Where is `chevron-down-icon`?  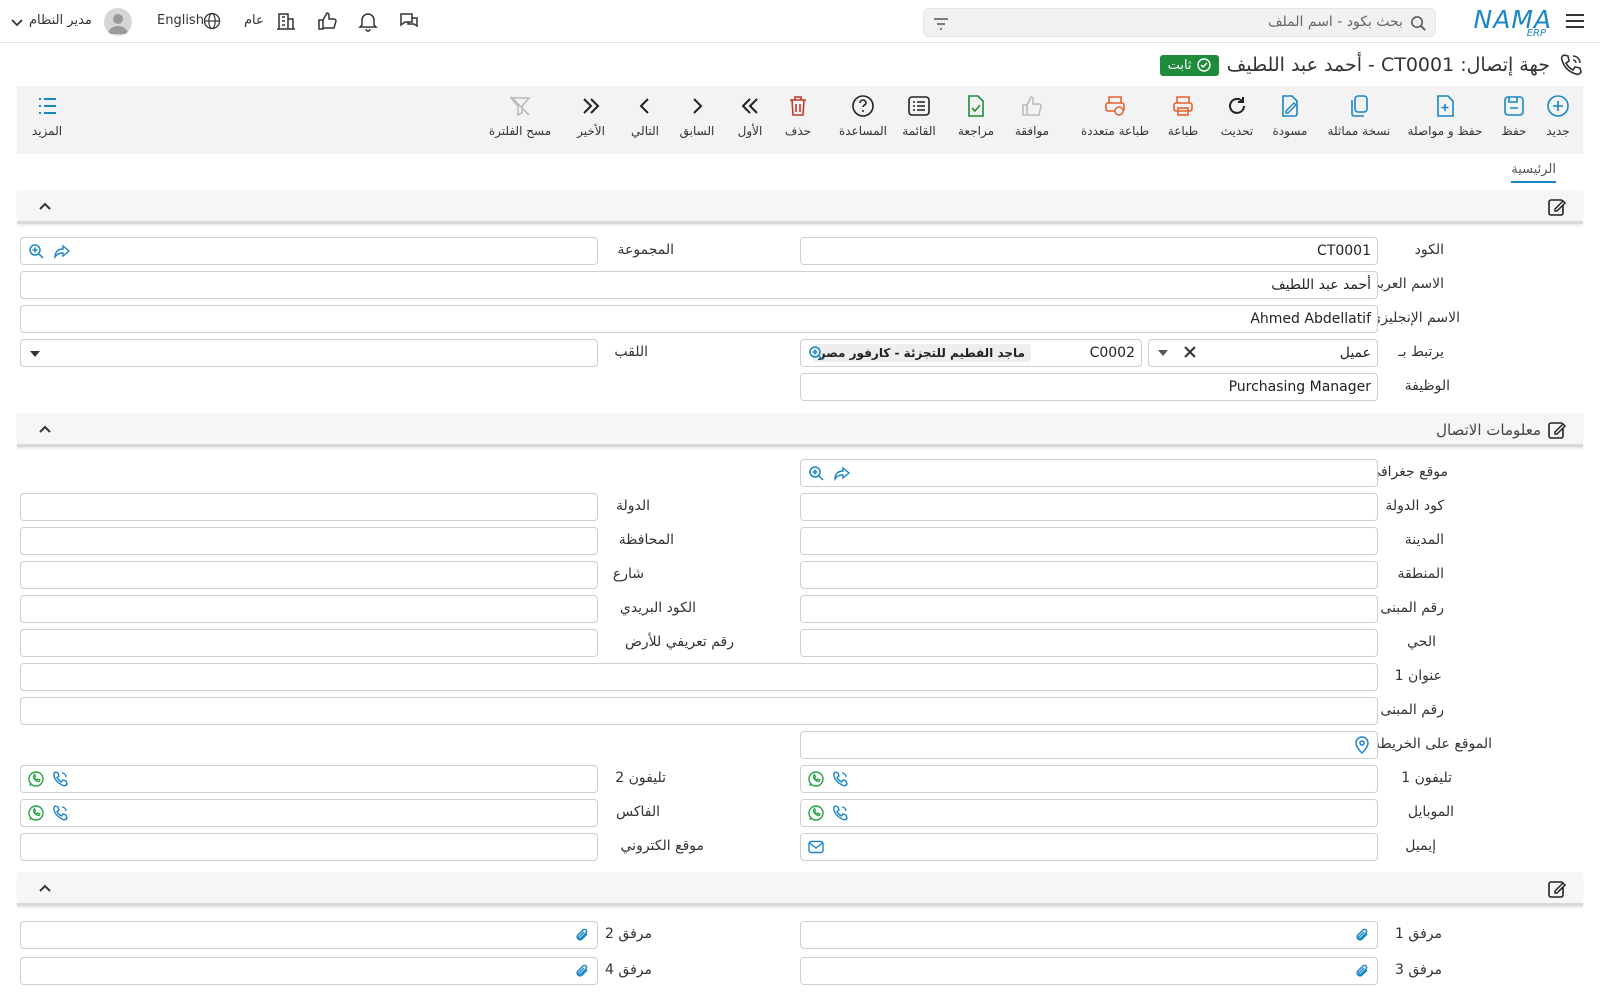 chevron-down-icon is located at coordinates (17, 23).